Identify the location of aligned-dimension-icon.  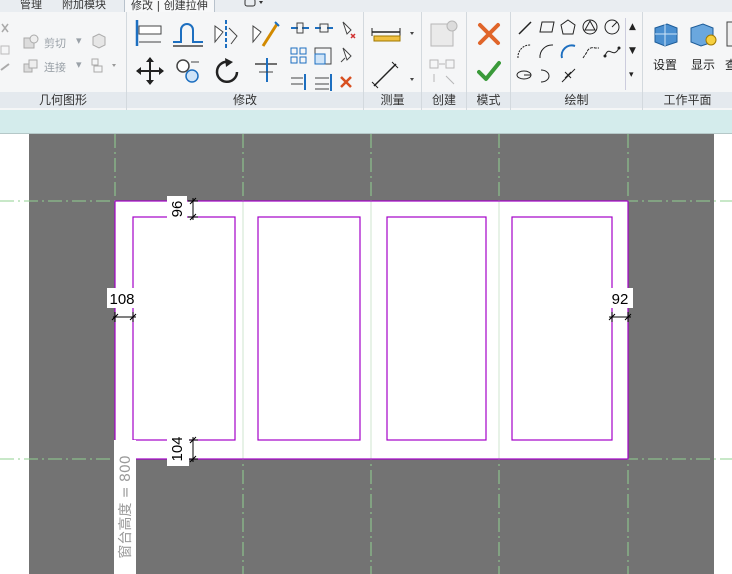
(394, 75).